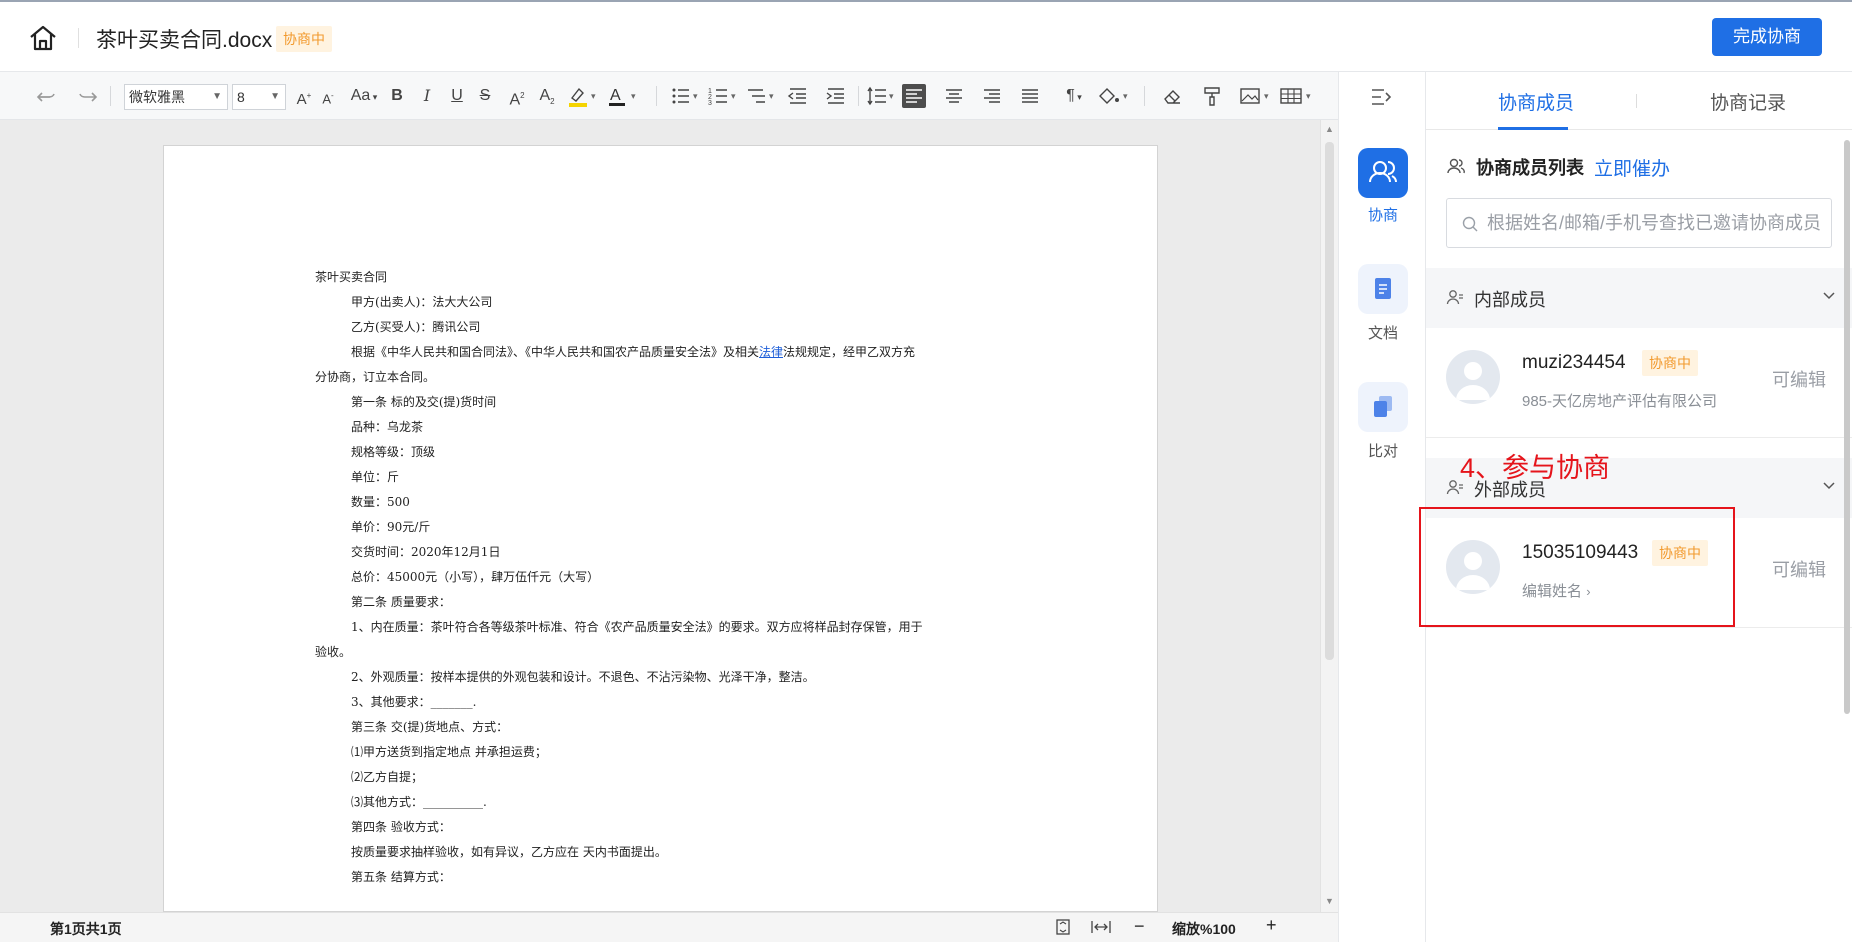 This screenshot has width=1852, height=942. Describe the element at coordinates (710, 103) in the screenshot. I see `svg-text: 3` at that location.